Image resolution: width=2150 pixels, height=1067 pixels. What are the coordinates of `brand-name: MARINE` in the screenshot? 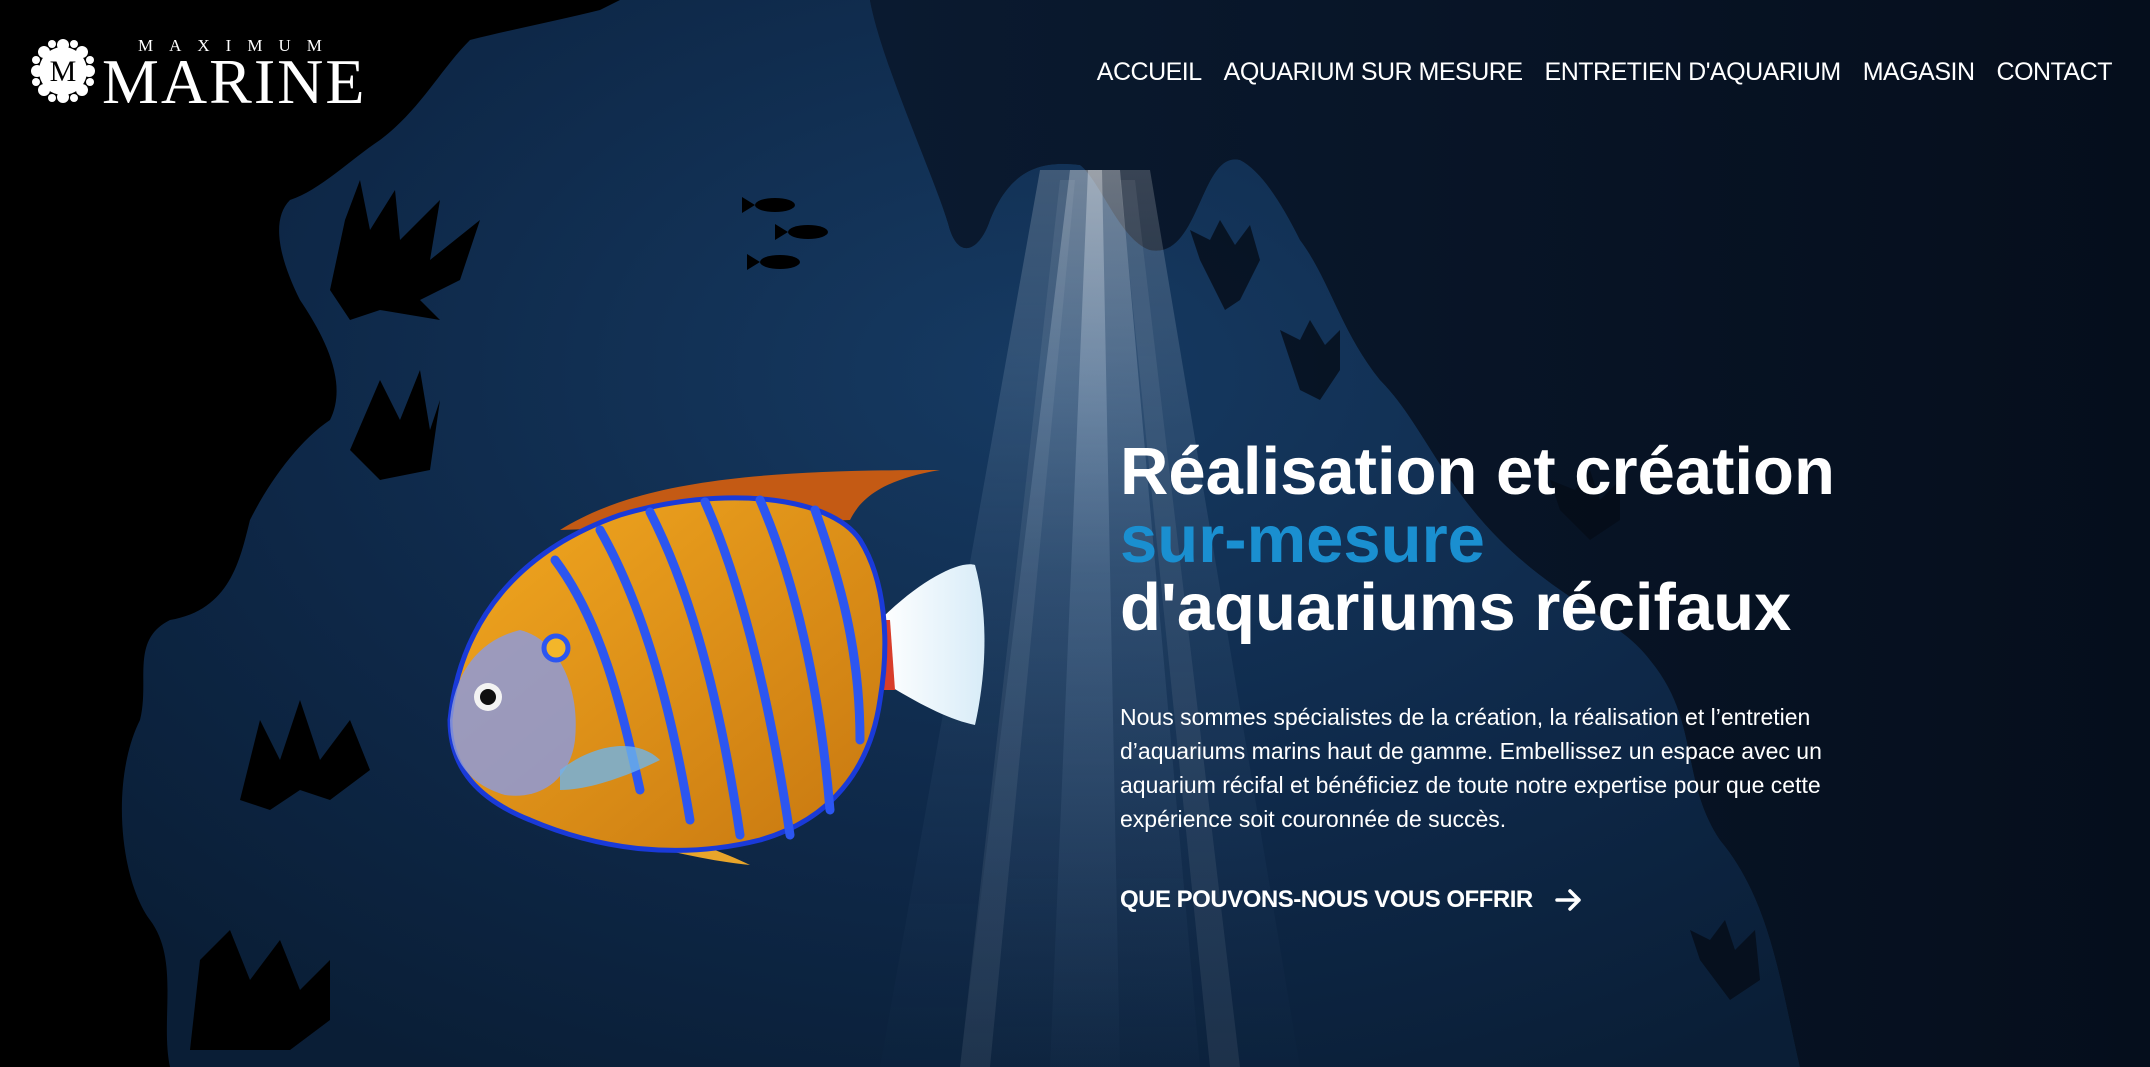 It's located at (234, 81).